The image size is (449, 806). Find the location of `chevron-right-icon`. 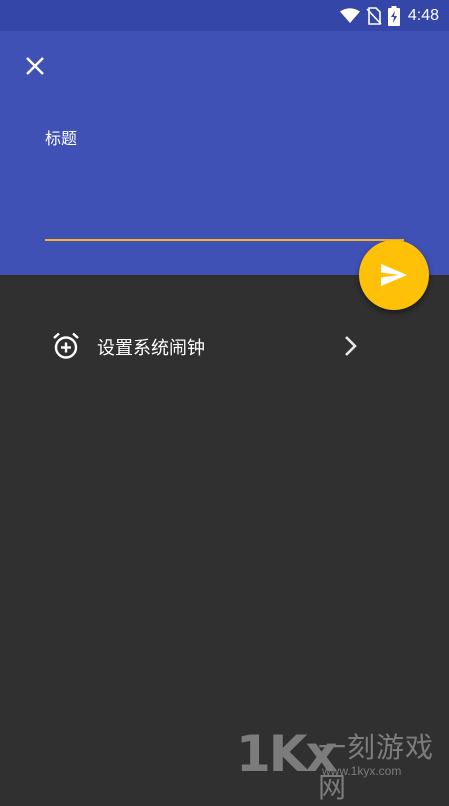

chevron-right-icon is located at coordinates (351, 346).